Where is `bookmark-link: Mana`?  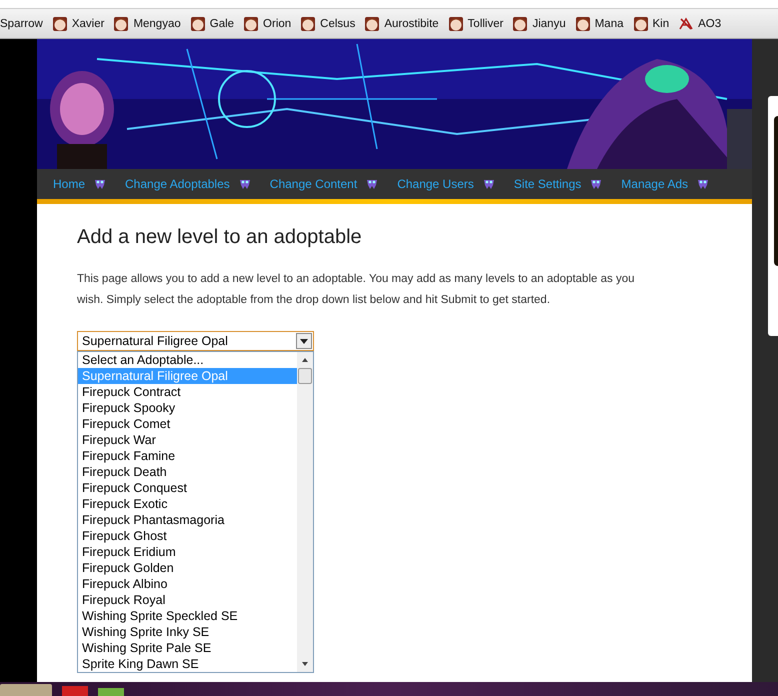 bookmark-link: Mana is located at coordinates (599, 24).